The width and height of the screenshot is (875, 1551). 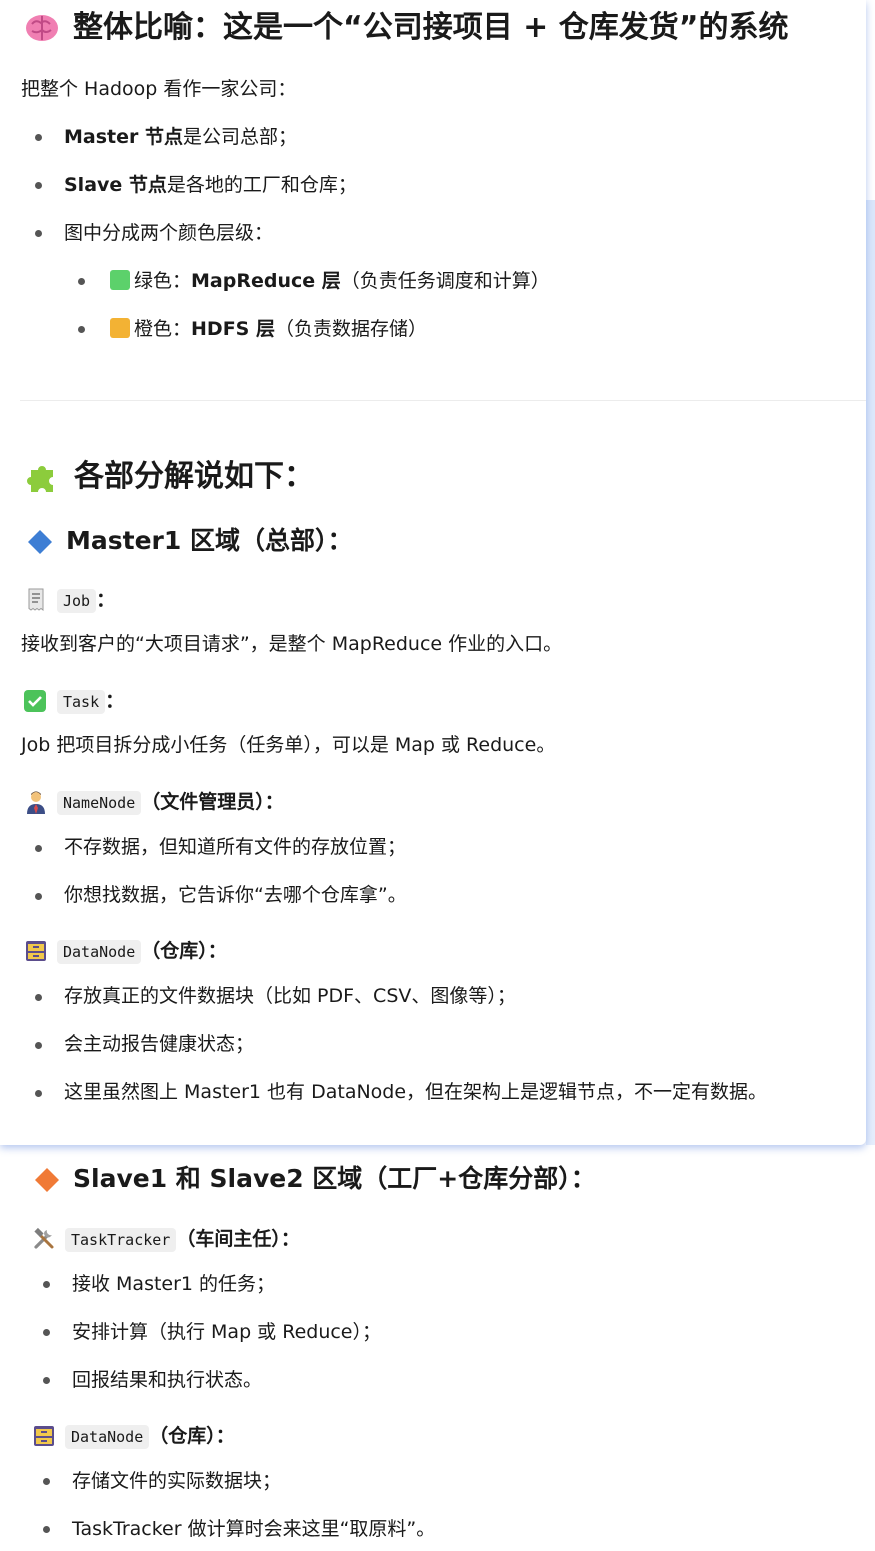 I want to click on receipt-icon, so click(x=36, y=600).